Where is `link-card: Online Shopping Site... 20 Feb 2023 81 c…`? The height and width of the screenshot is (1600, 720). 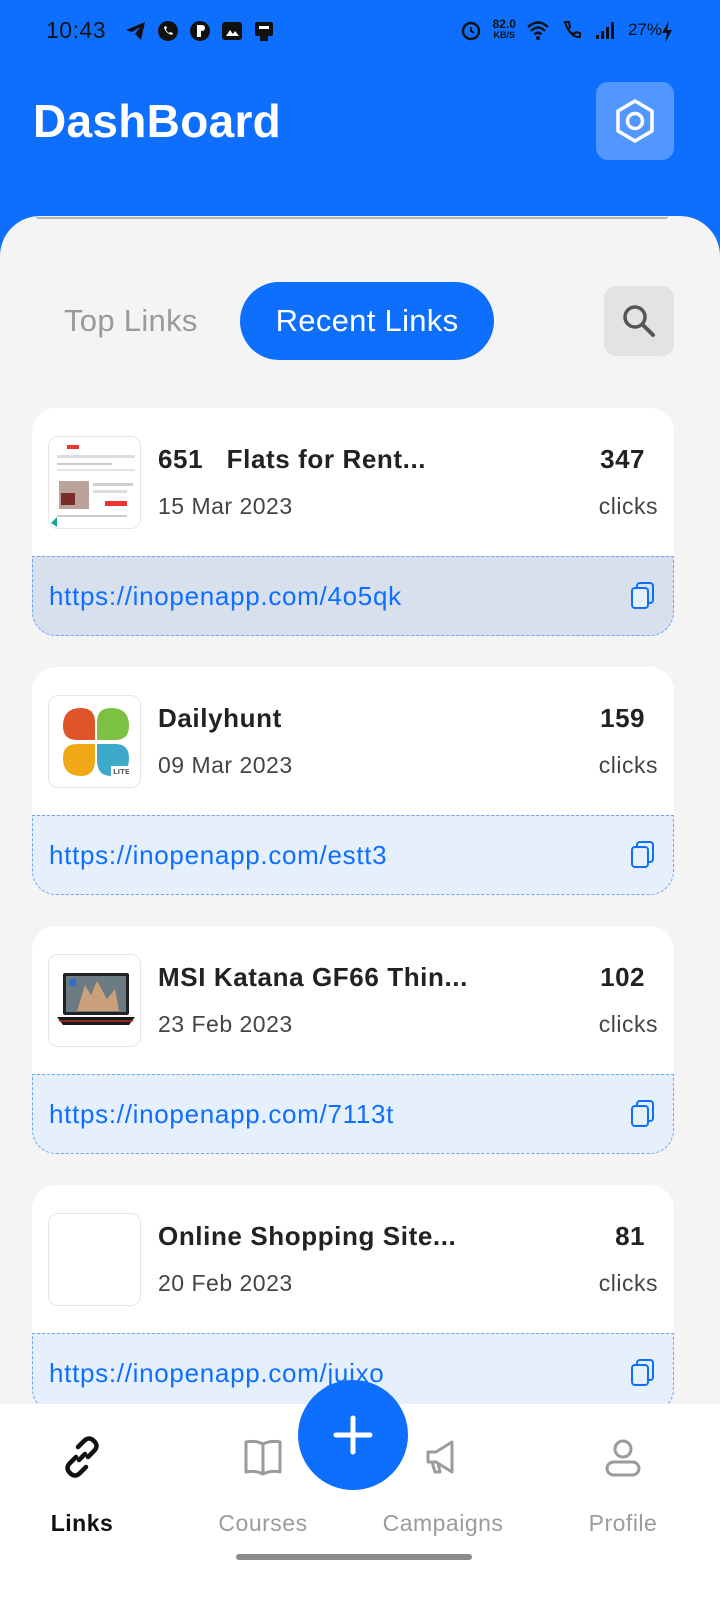 link-card: Online Shopping Site... 20 Feb 2023 81 c… is located at coordinates (353, 1299).